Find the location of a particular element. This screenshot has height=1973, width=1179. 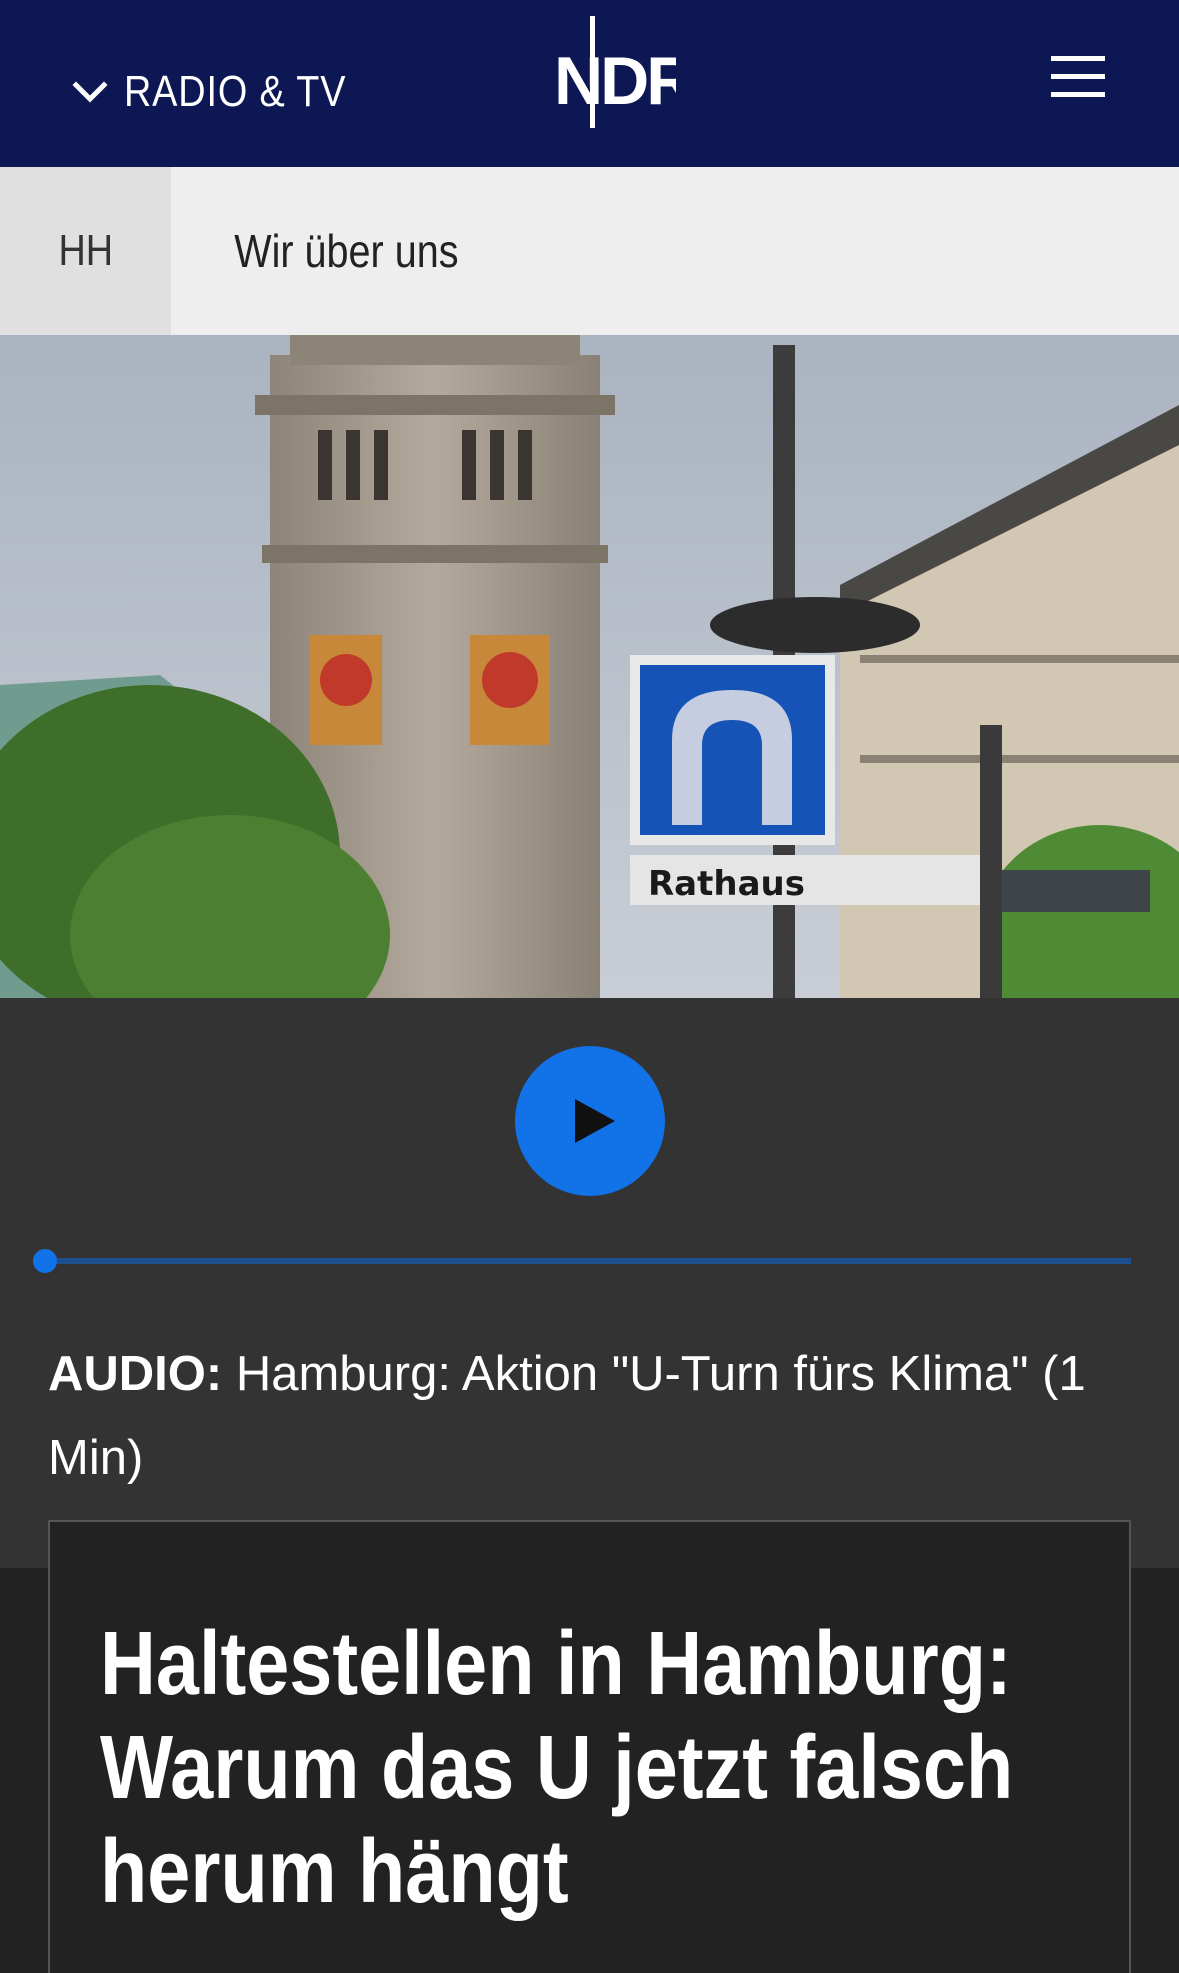

ndr-logo: NDR is located at coordinates (613, 72).